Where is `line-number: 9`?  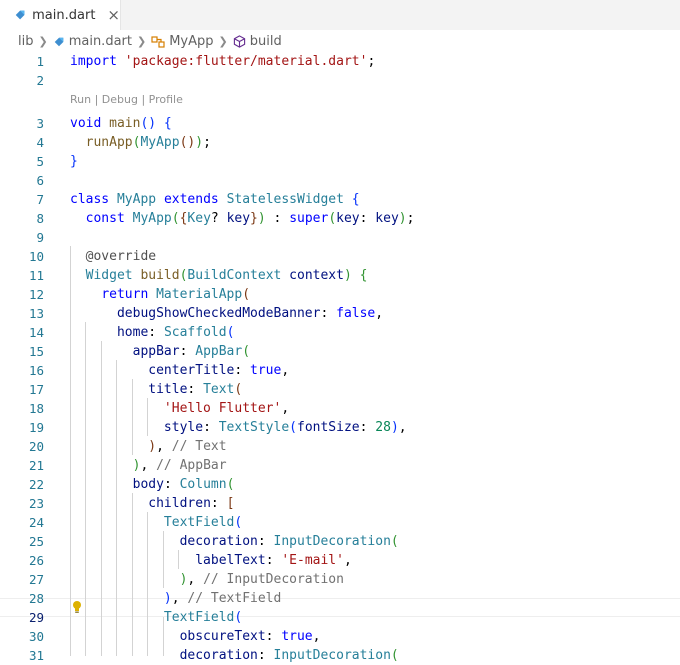
line-number: 9 is located at coordinates (40, 237).